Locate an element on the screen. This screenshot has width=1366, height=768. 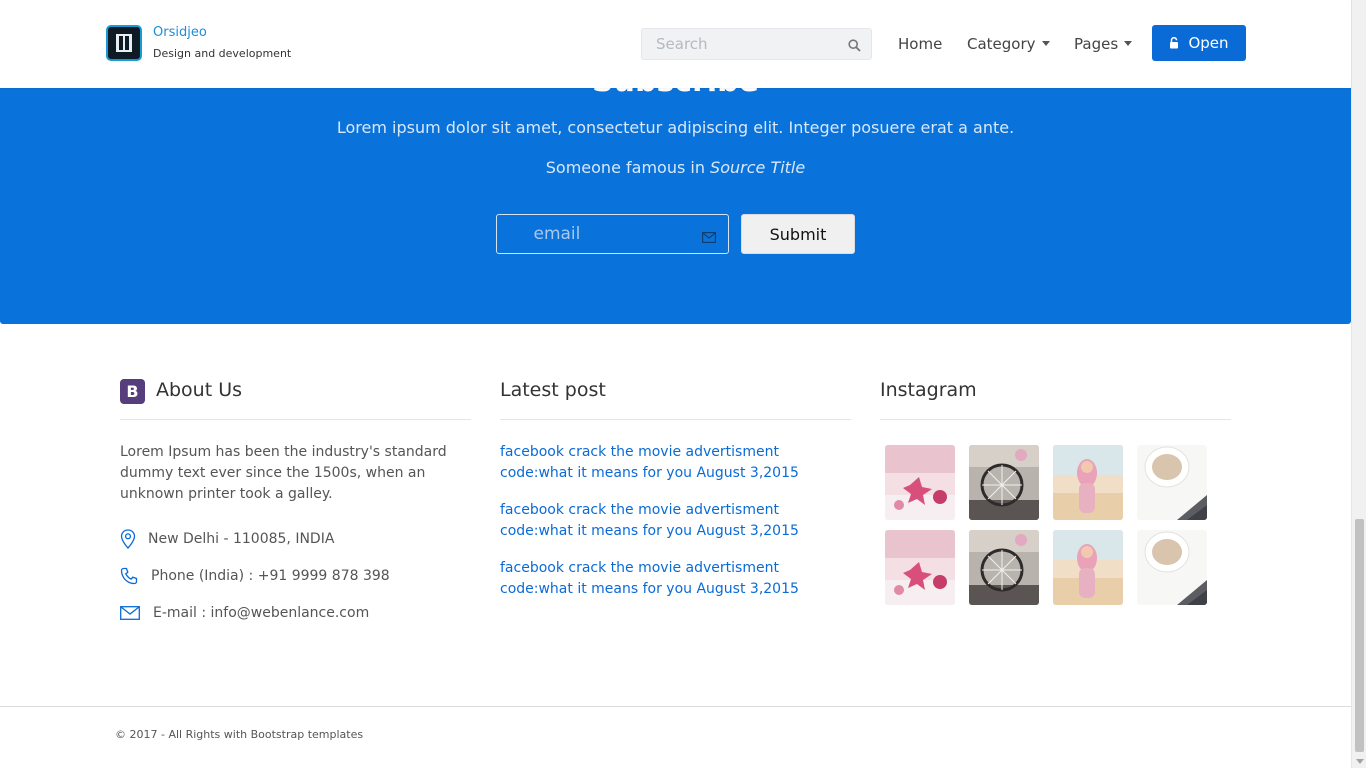
contact-phone: Phone (India) : +91 9999 878 398 is located at coordinates (295, 576).